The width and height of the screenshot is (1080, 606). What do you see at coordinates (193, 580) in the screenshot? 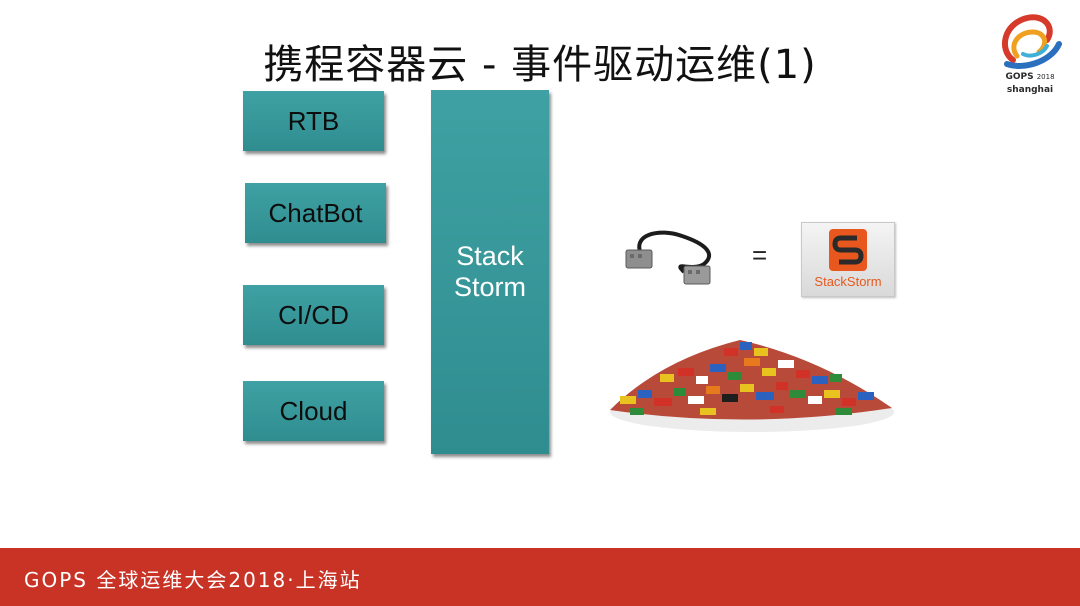
I see `footer-text: GOPS 全球运维大会2018·上海站` at bounding box center [193, 580].